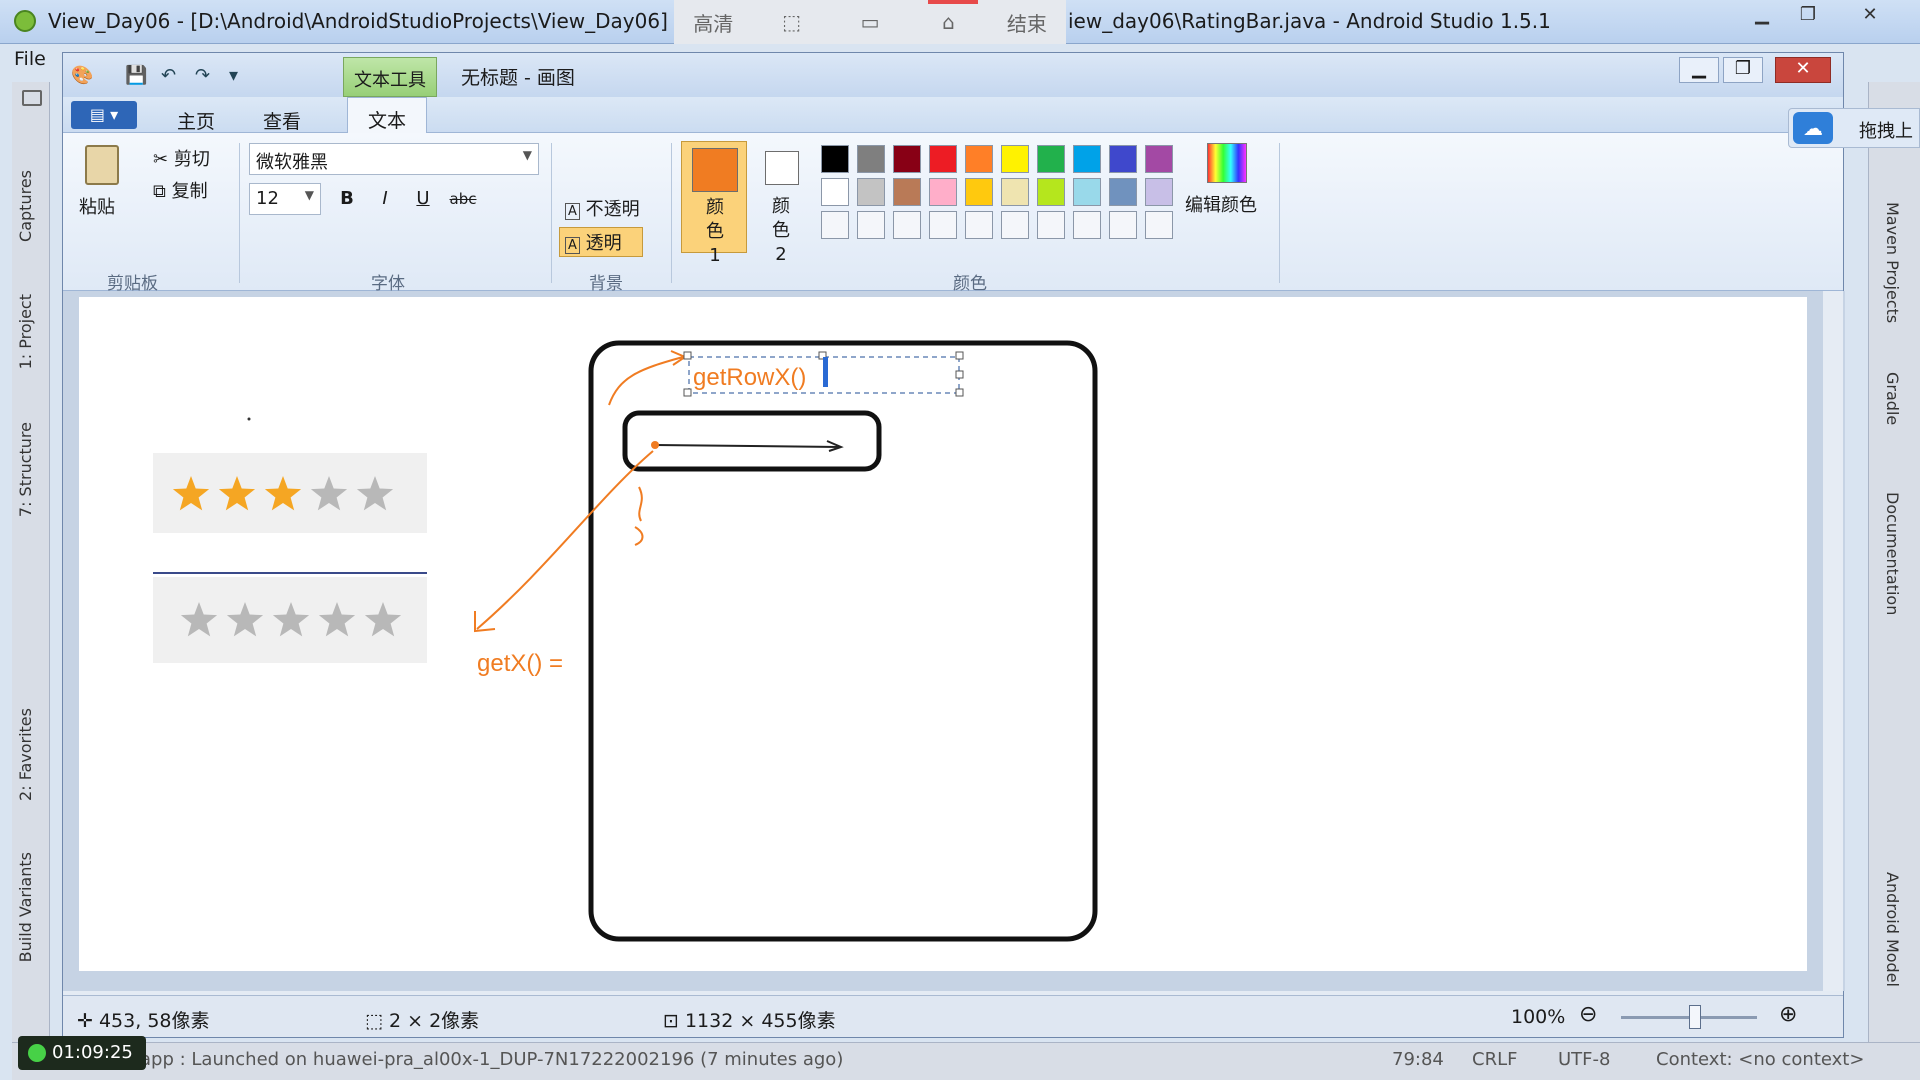  Describe the element at coordinates (97, 207) in the screenshot. I see `paste-label: 粘贴` at that location.